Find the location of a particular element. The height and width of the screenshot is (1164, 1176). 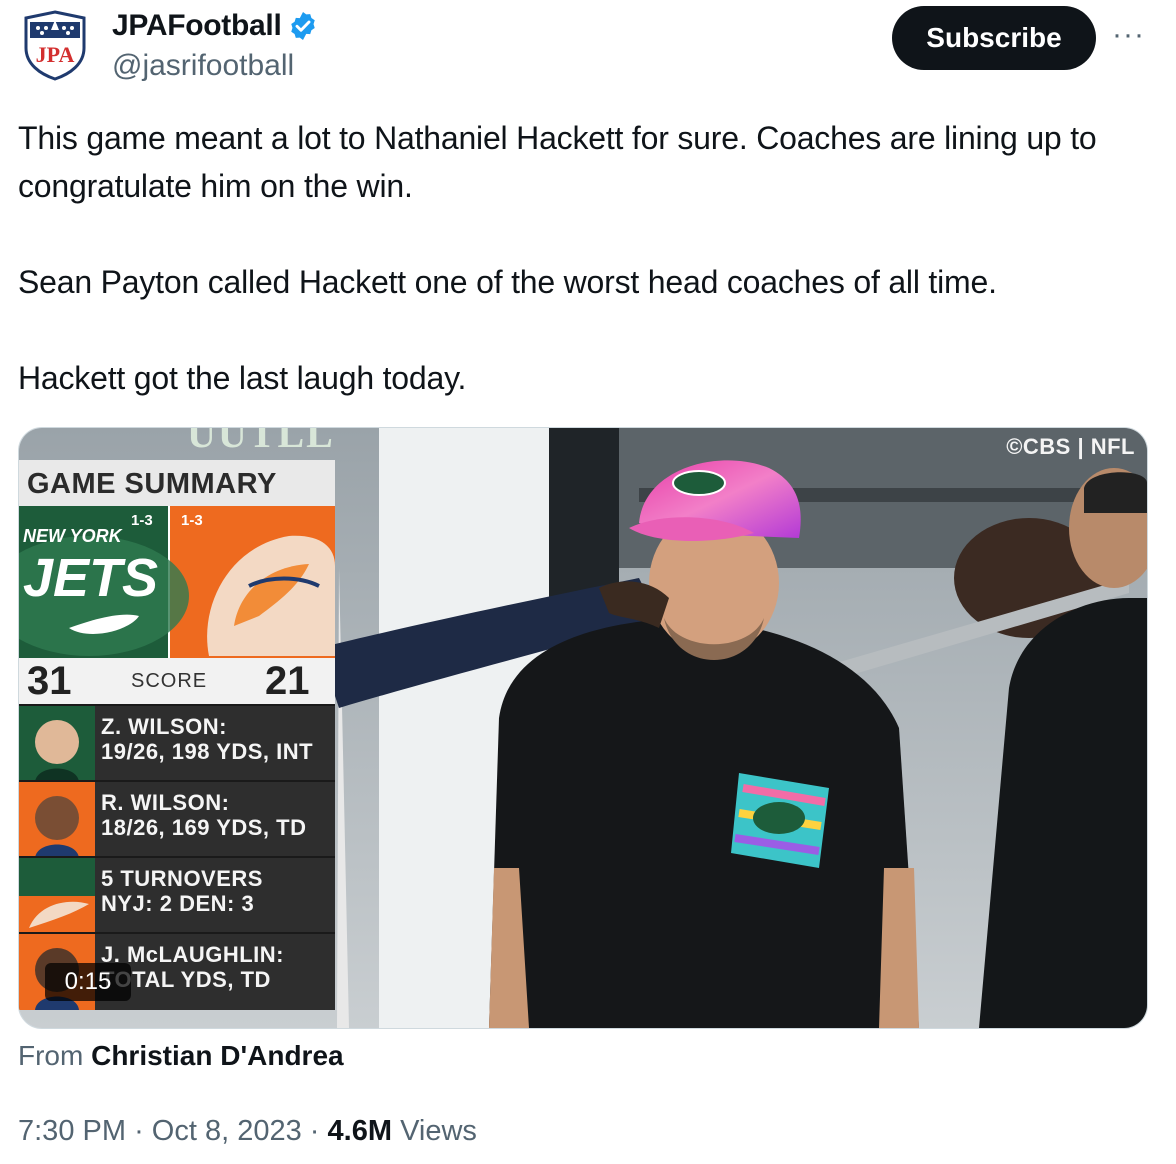

tweet-paragraph: Hackett got the last laugh today. is located at coordinates (242, 378).